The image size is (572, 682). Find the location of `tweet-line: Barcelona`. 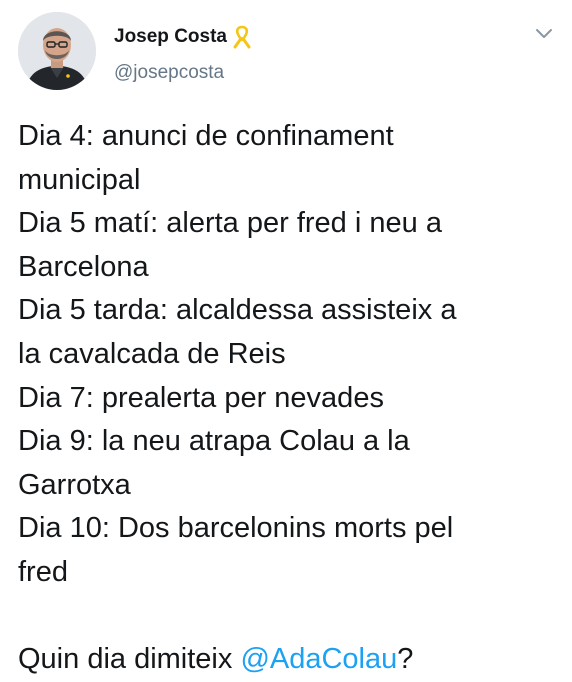

tweet-line: Barcelona is located at coordinates (83, 266).